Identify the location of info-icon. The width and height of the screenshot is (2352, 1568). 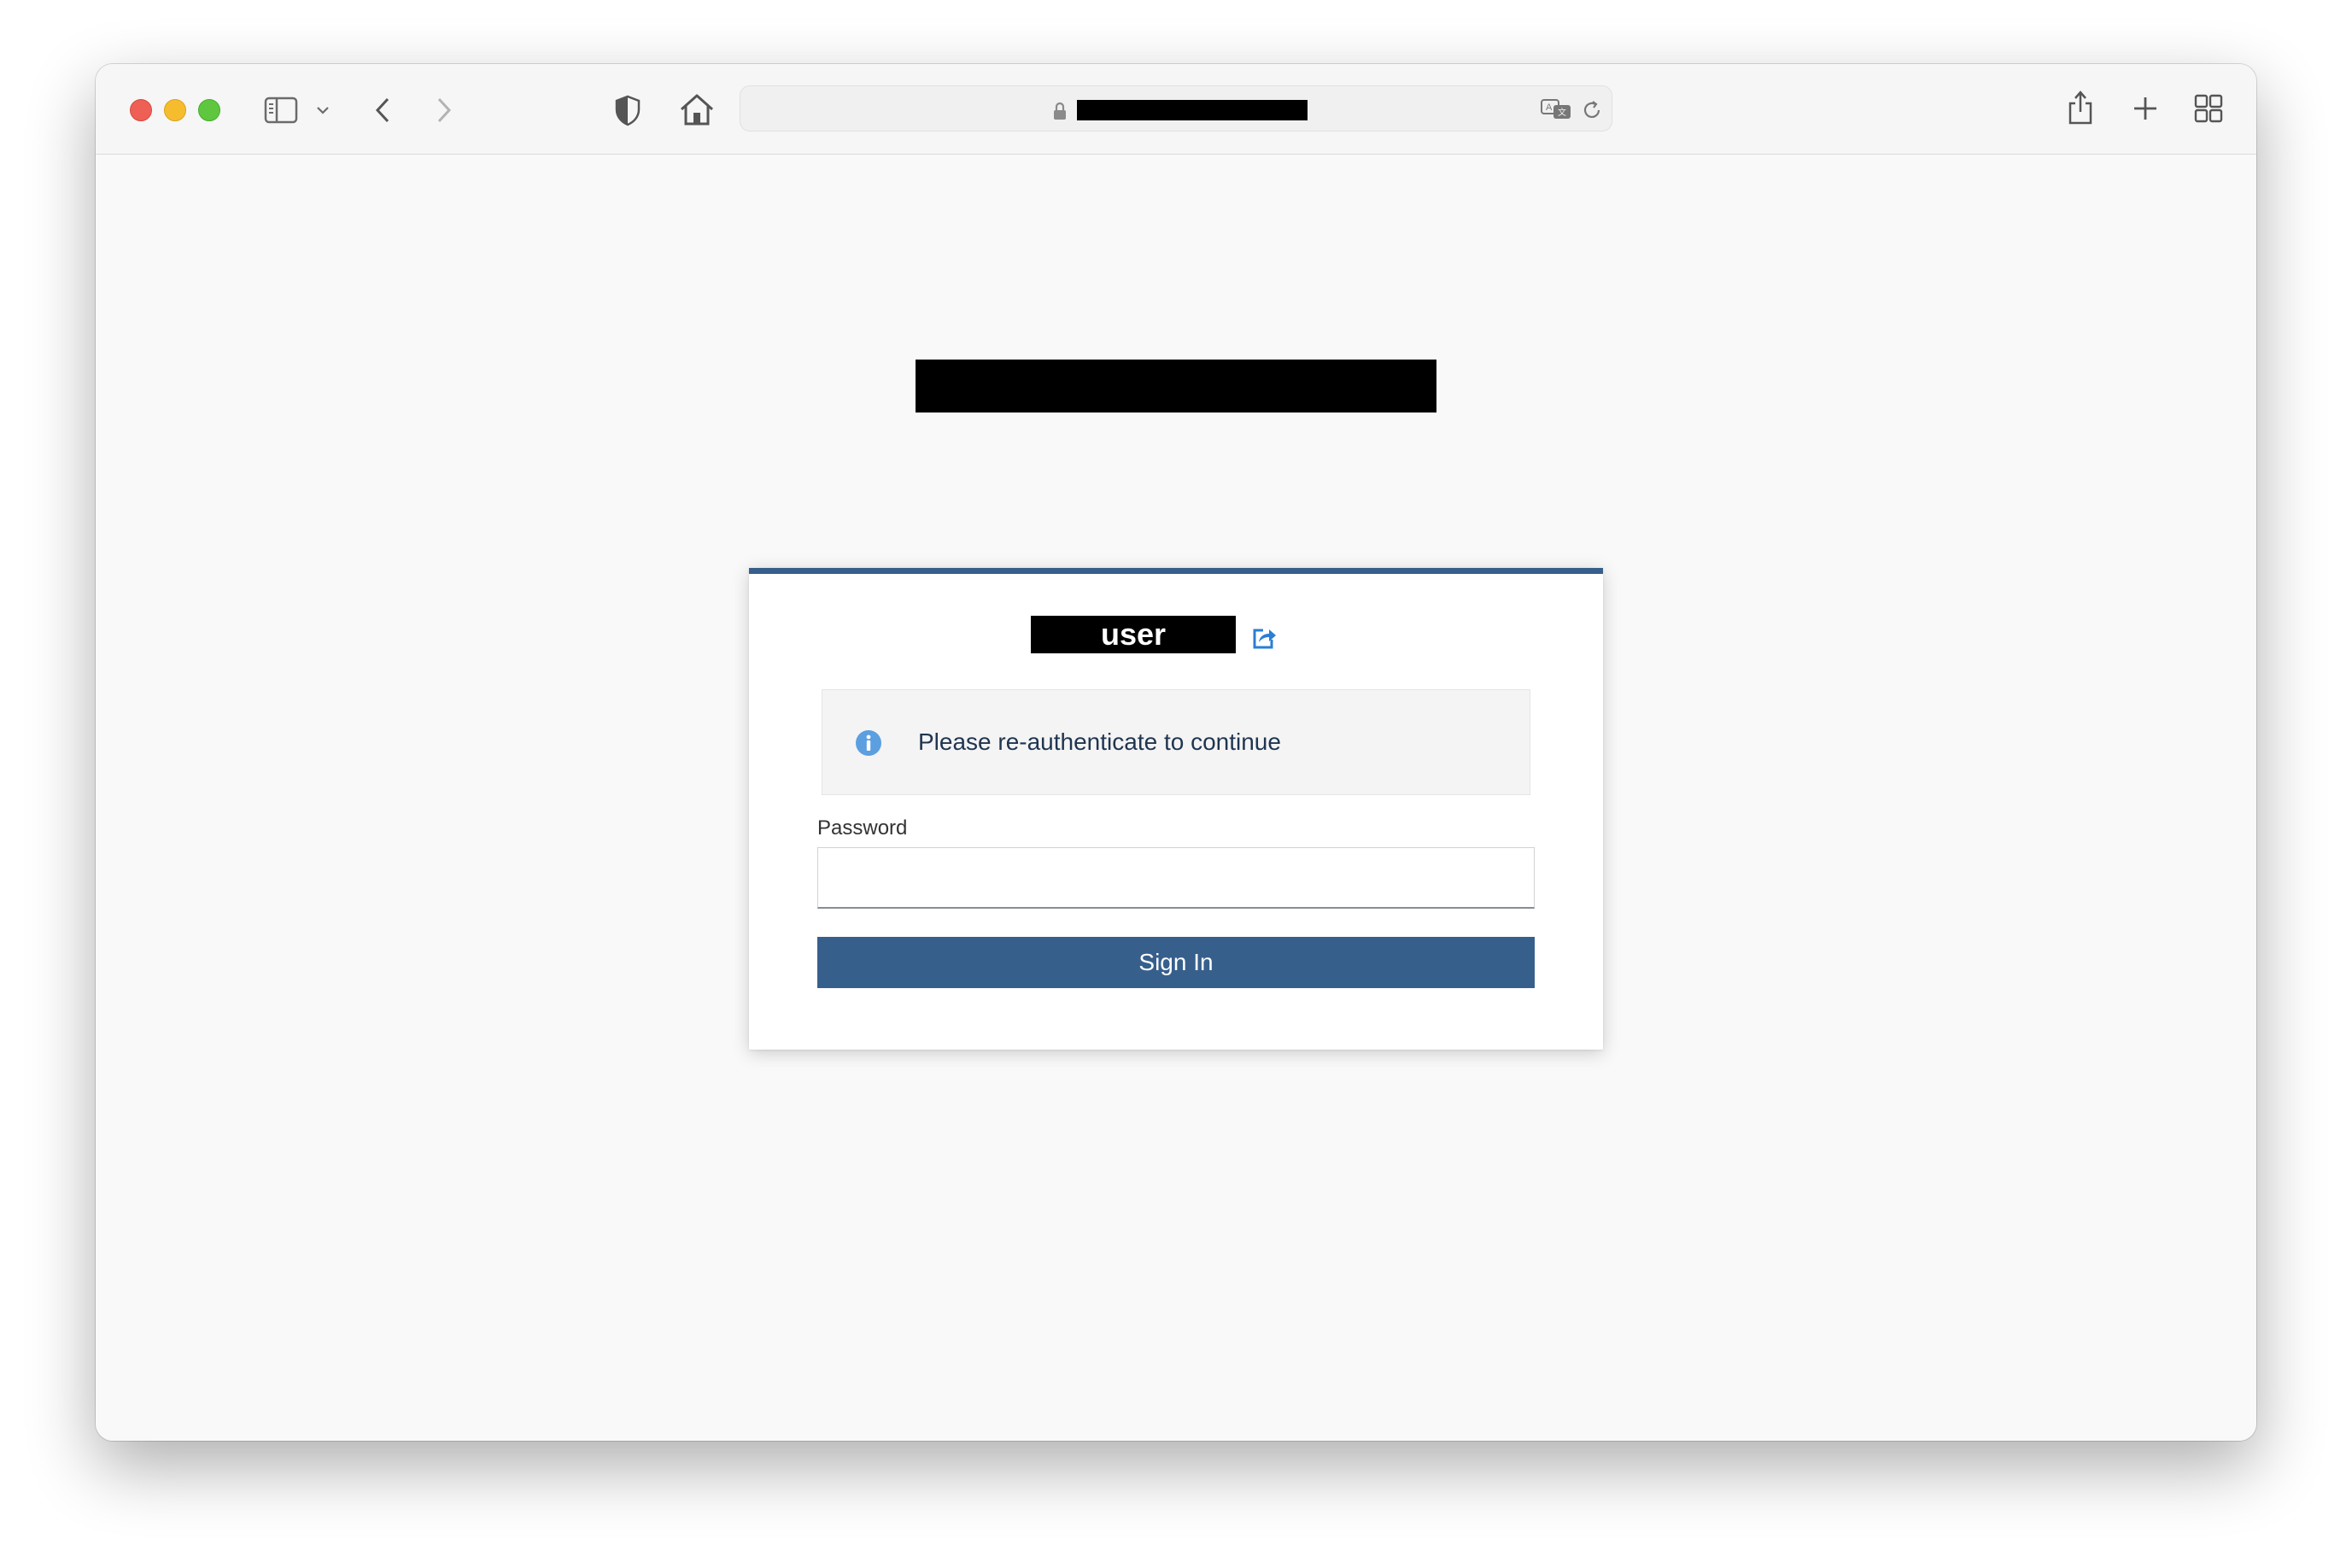
(868, 743).